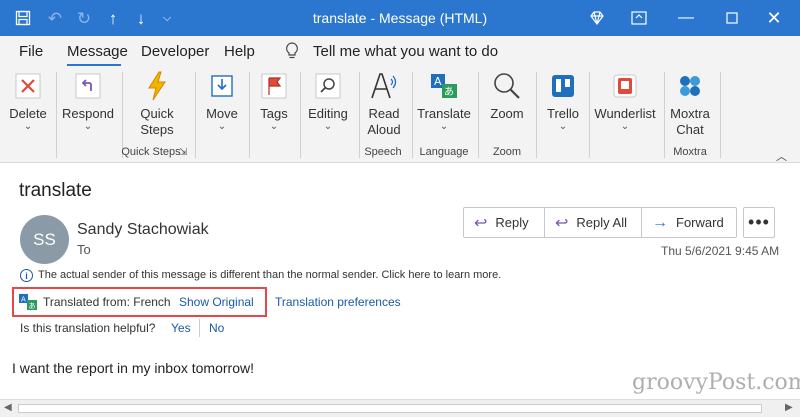  I want to click on tags-button: Tags ⌄, so click(274, 101).